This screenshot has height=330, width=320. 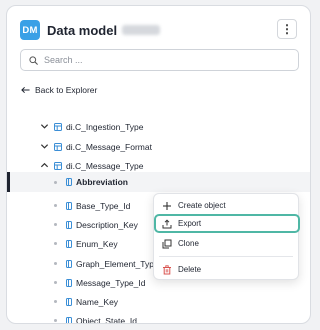 What do you see at coordinates (188, 243) in the screenshot?
I see `menu-item-label: Clone` at bounding box center [188, 243].